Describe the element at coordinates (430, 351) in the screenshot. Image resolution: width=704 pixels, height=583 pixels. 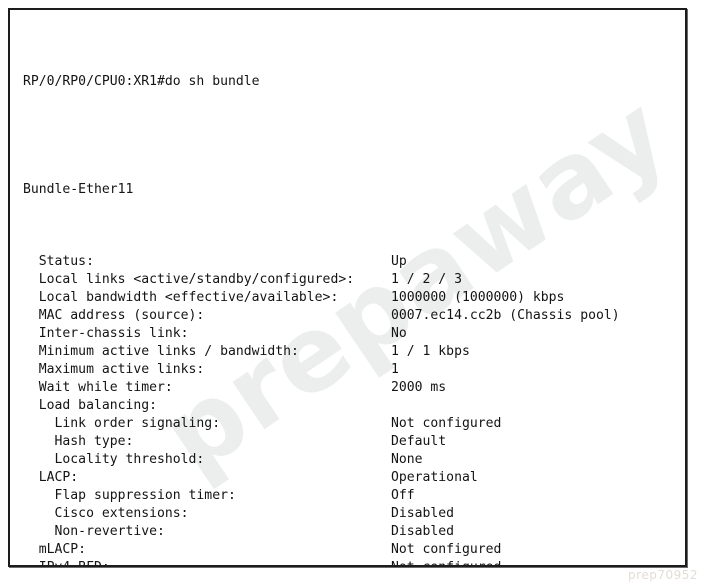
I see `bundle-property-value: 1 / 1 kbps` at that location.